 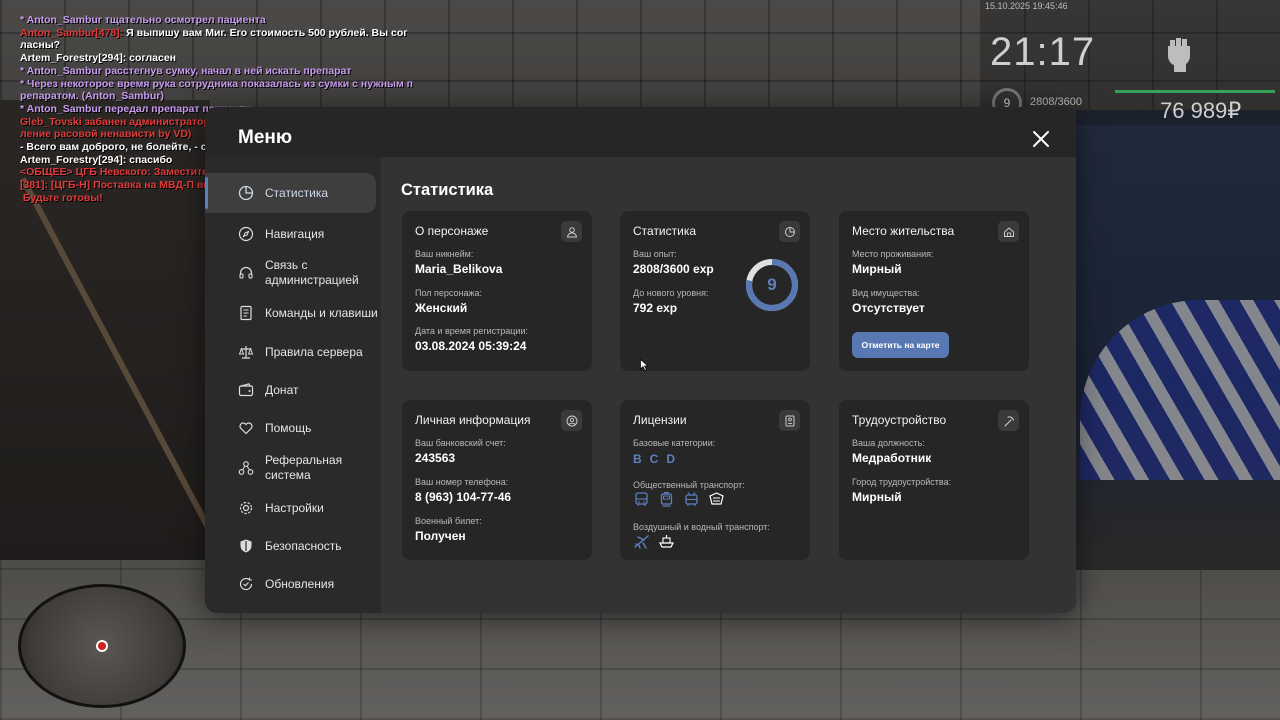 I want to click on sidebar-item-admin-contact: Связь с администрацией, so click(x=293, y=273).